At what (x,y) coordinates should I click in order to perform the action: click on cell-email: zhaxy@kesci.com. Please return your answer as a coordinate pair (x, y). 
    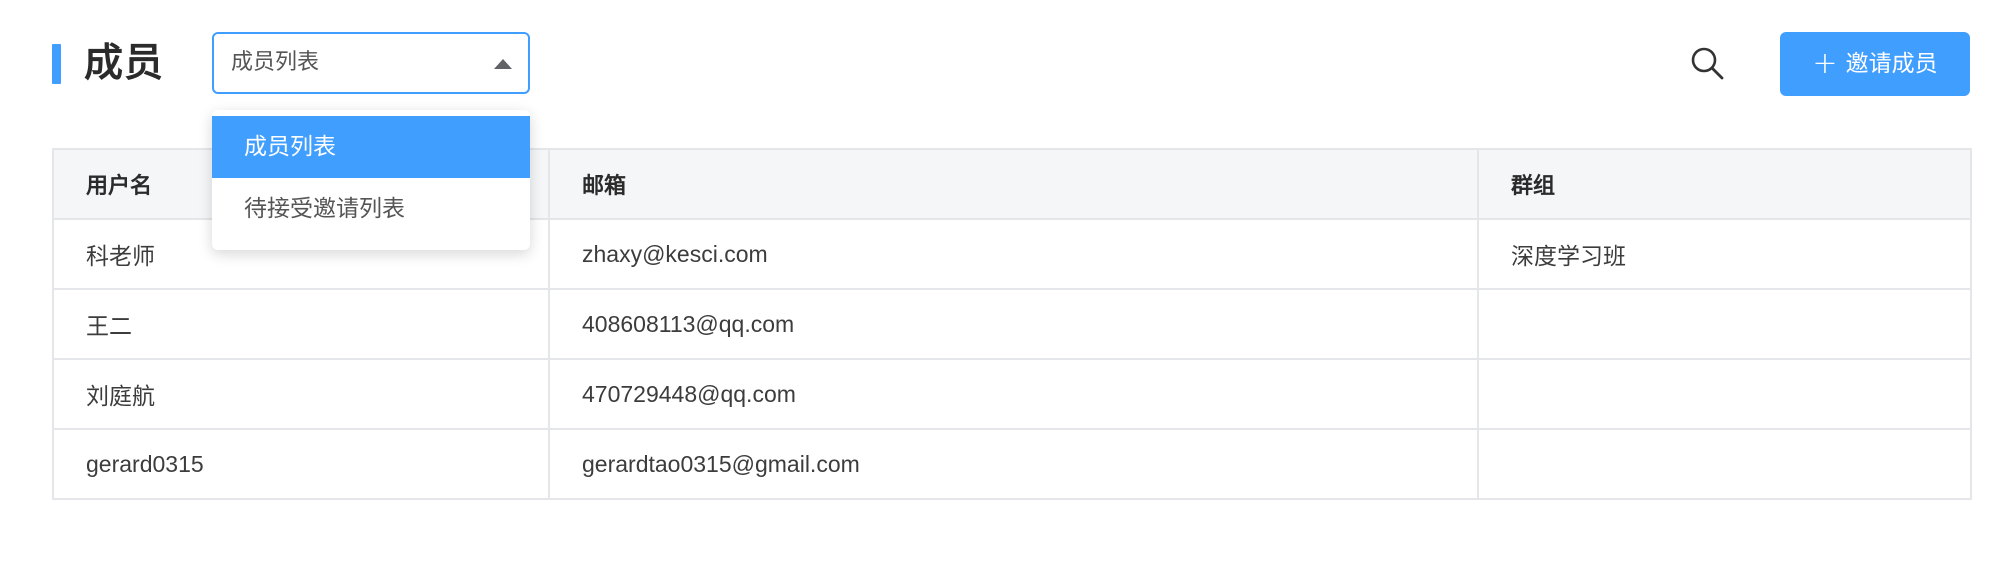
    Looking at the image, I should click on (1013, 254).